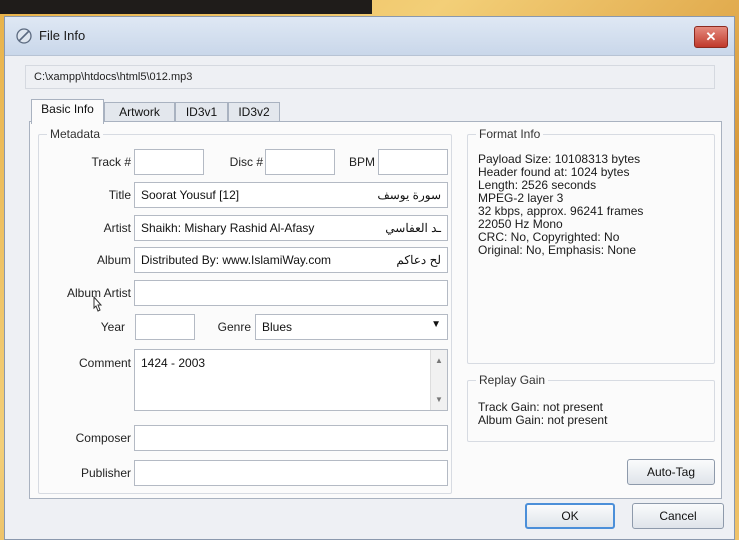 This screenshot has width=739, height=540. Describe the element at coordinates (104, 363) in the screenshot. I see `comment-label: Comment` at that location.